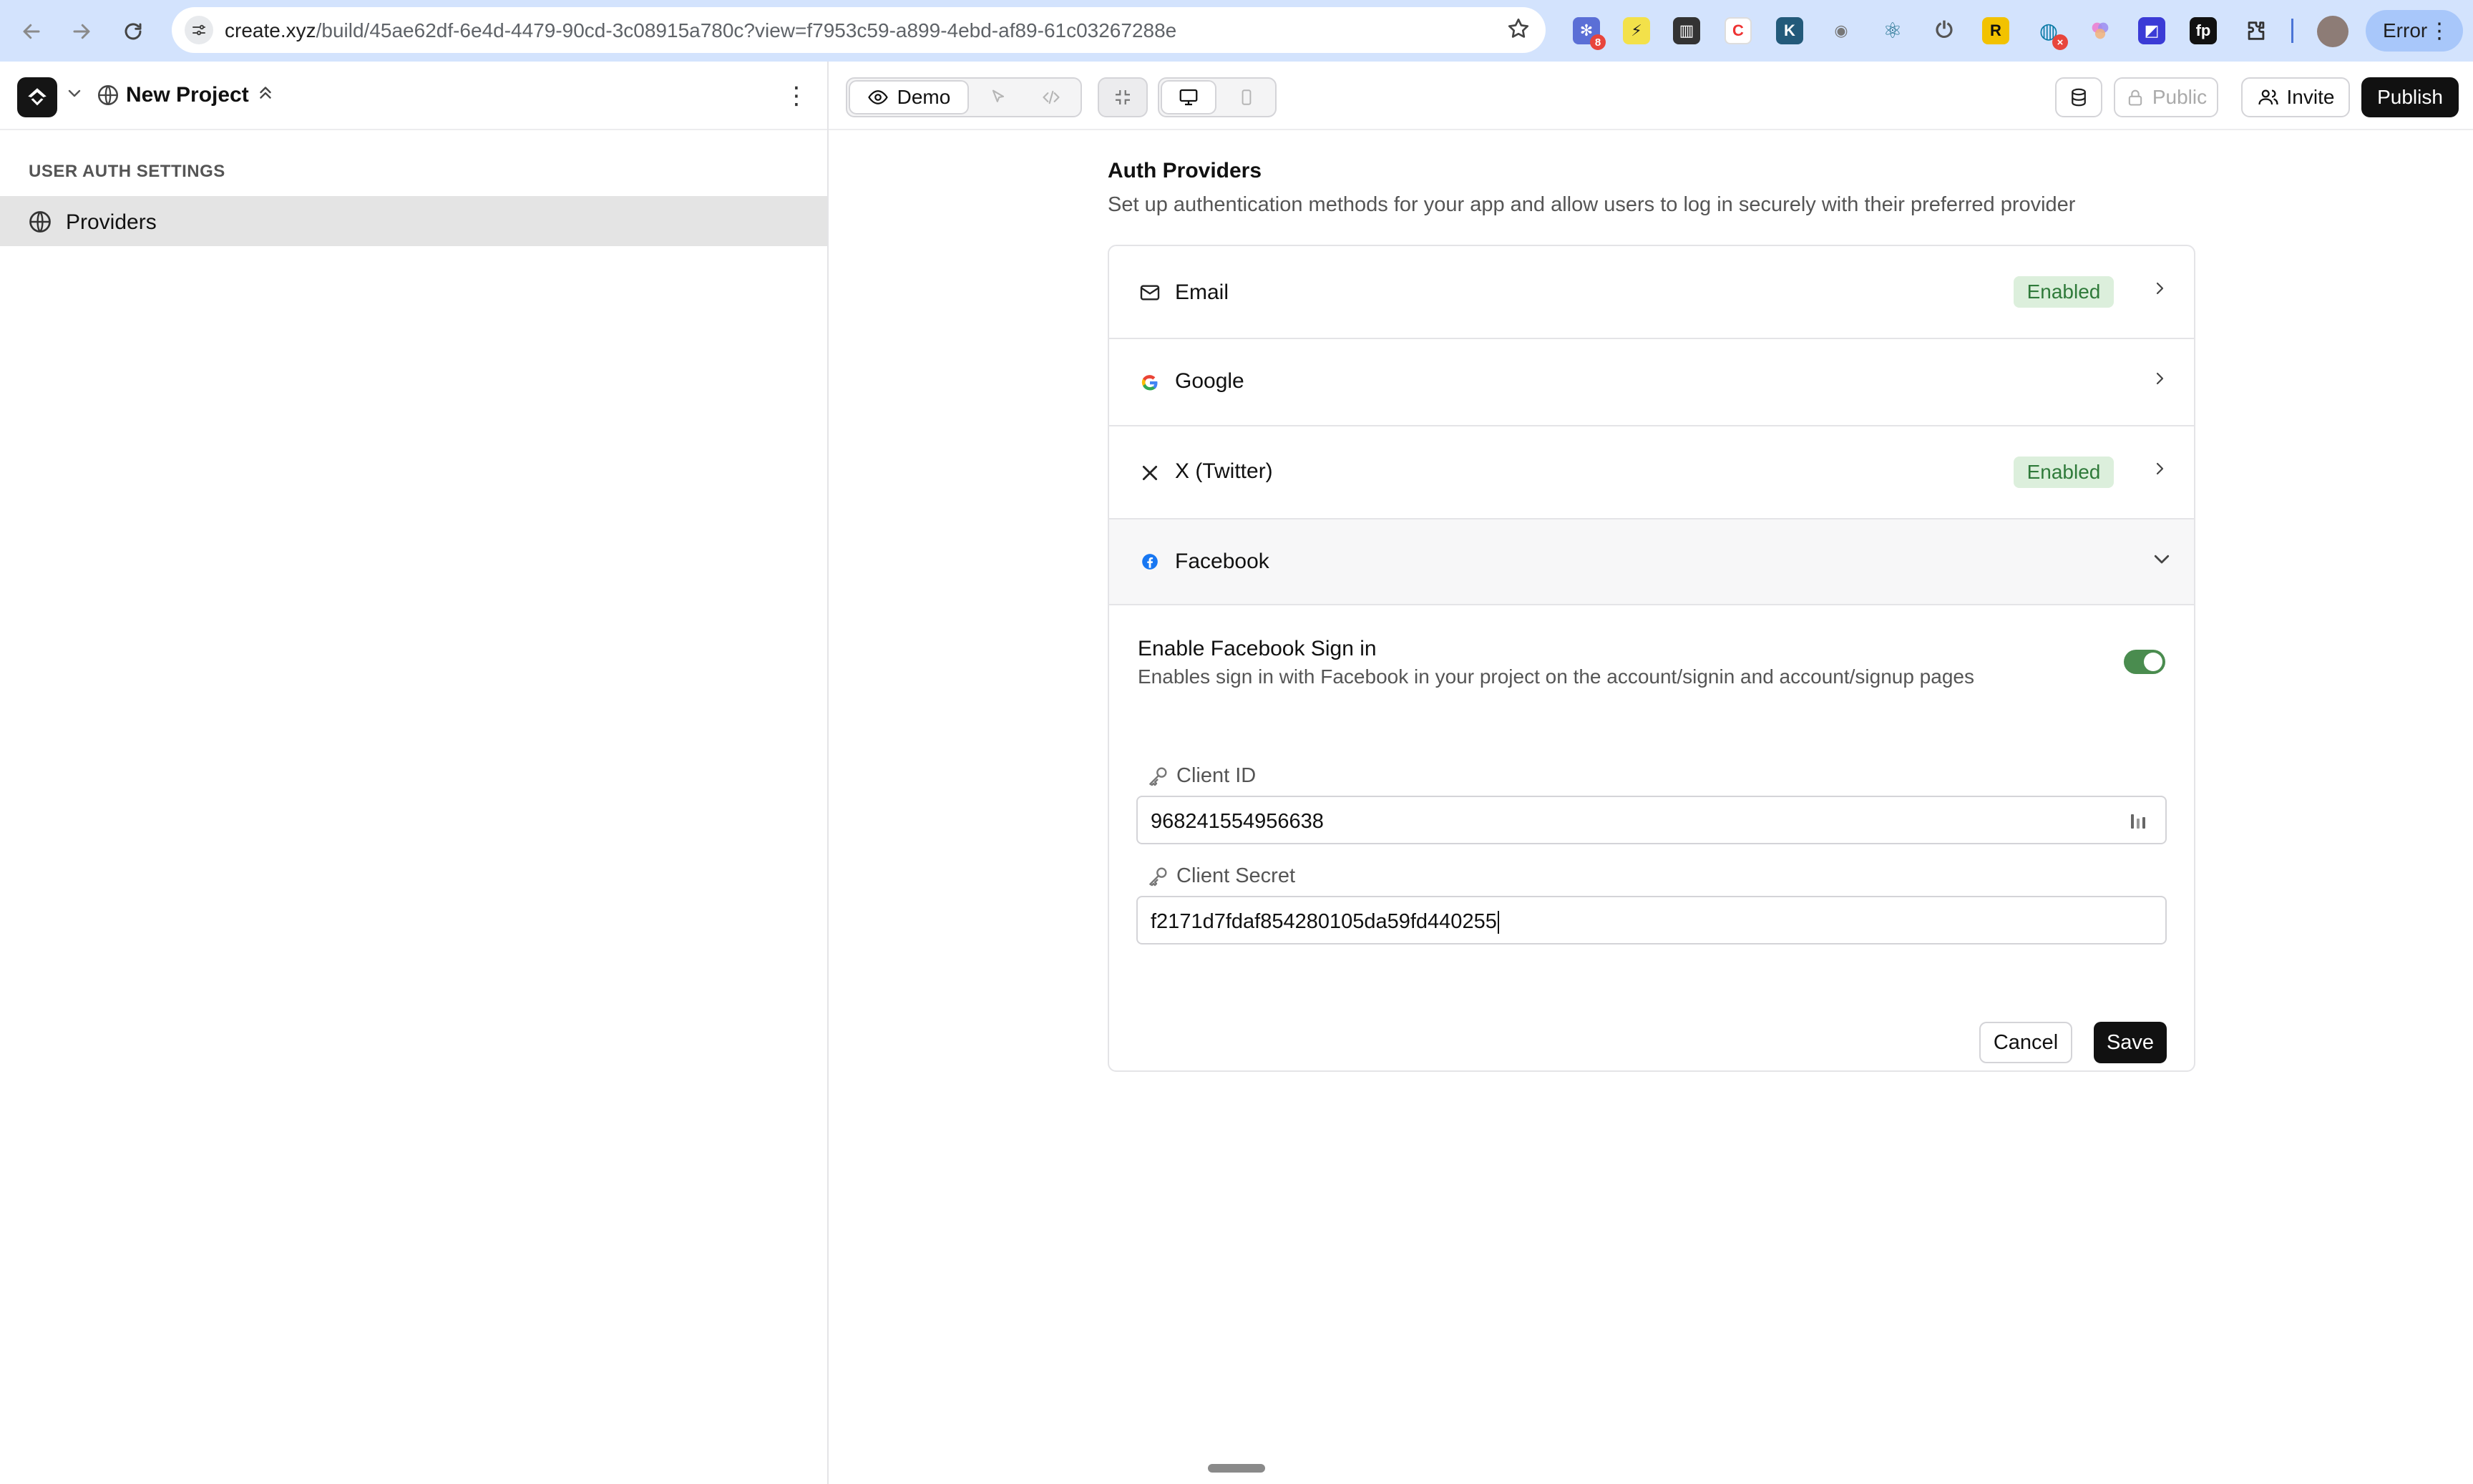  I want to click on client-secret-label-text: Client Secret, so click(1236, 875).